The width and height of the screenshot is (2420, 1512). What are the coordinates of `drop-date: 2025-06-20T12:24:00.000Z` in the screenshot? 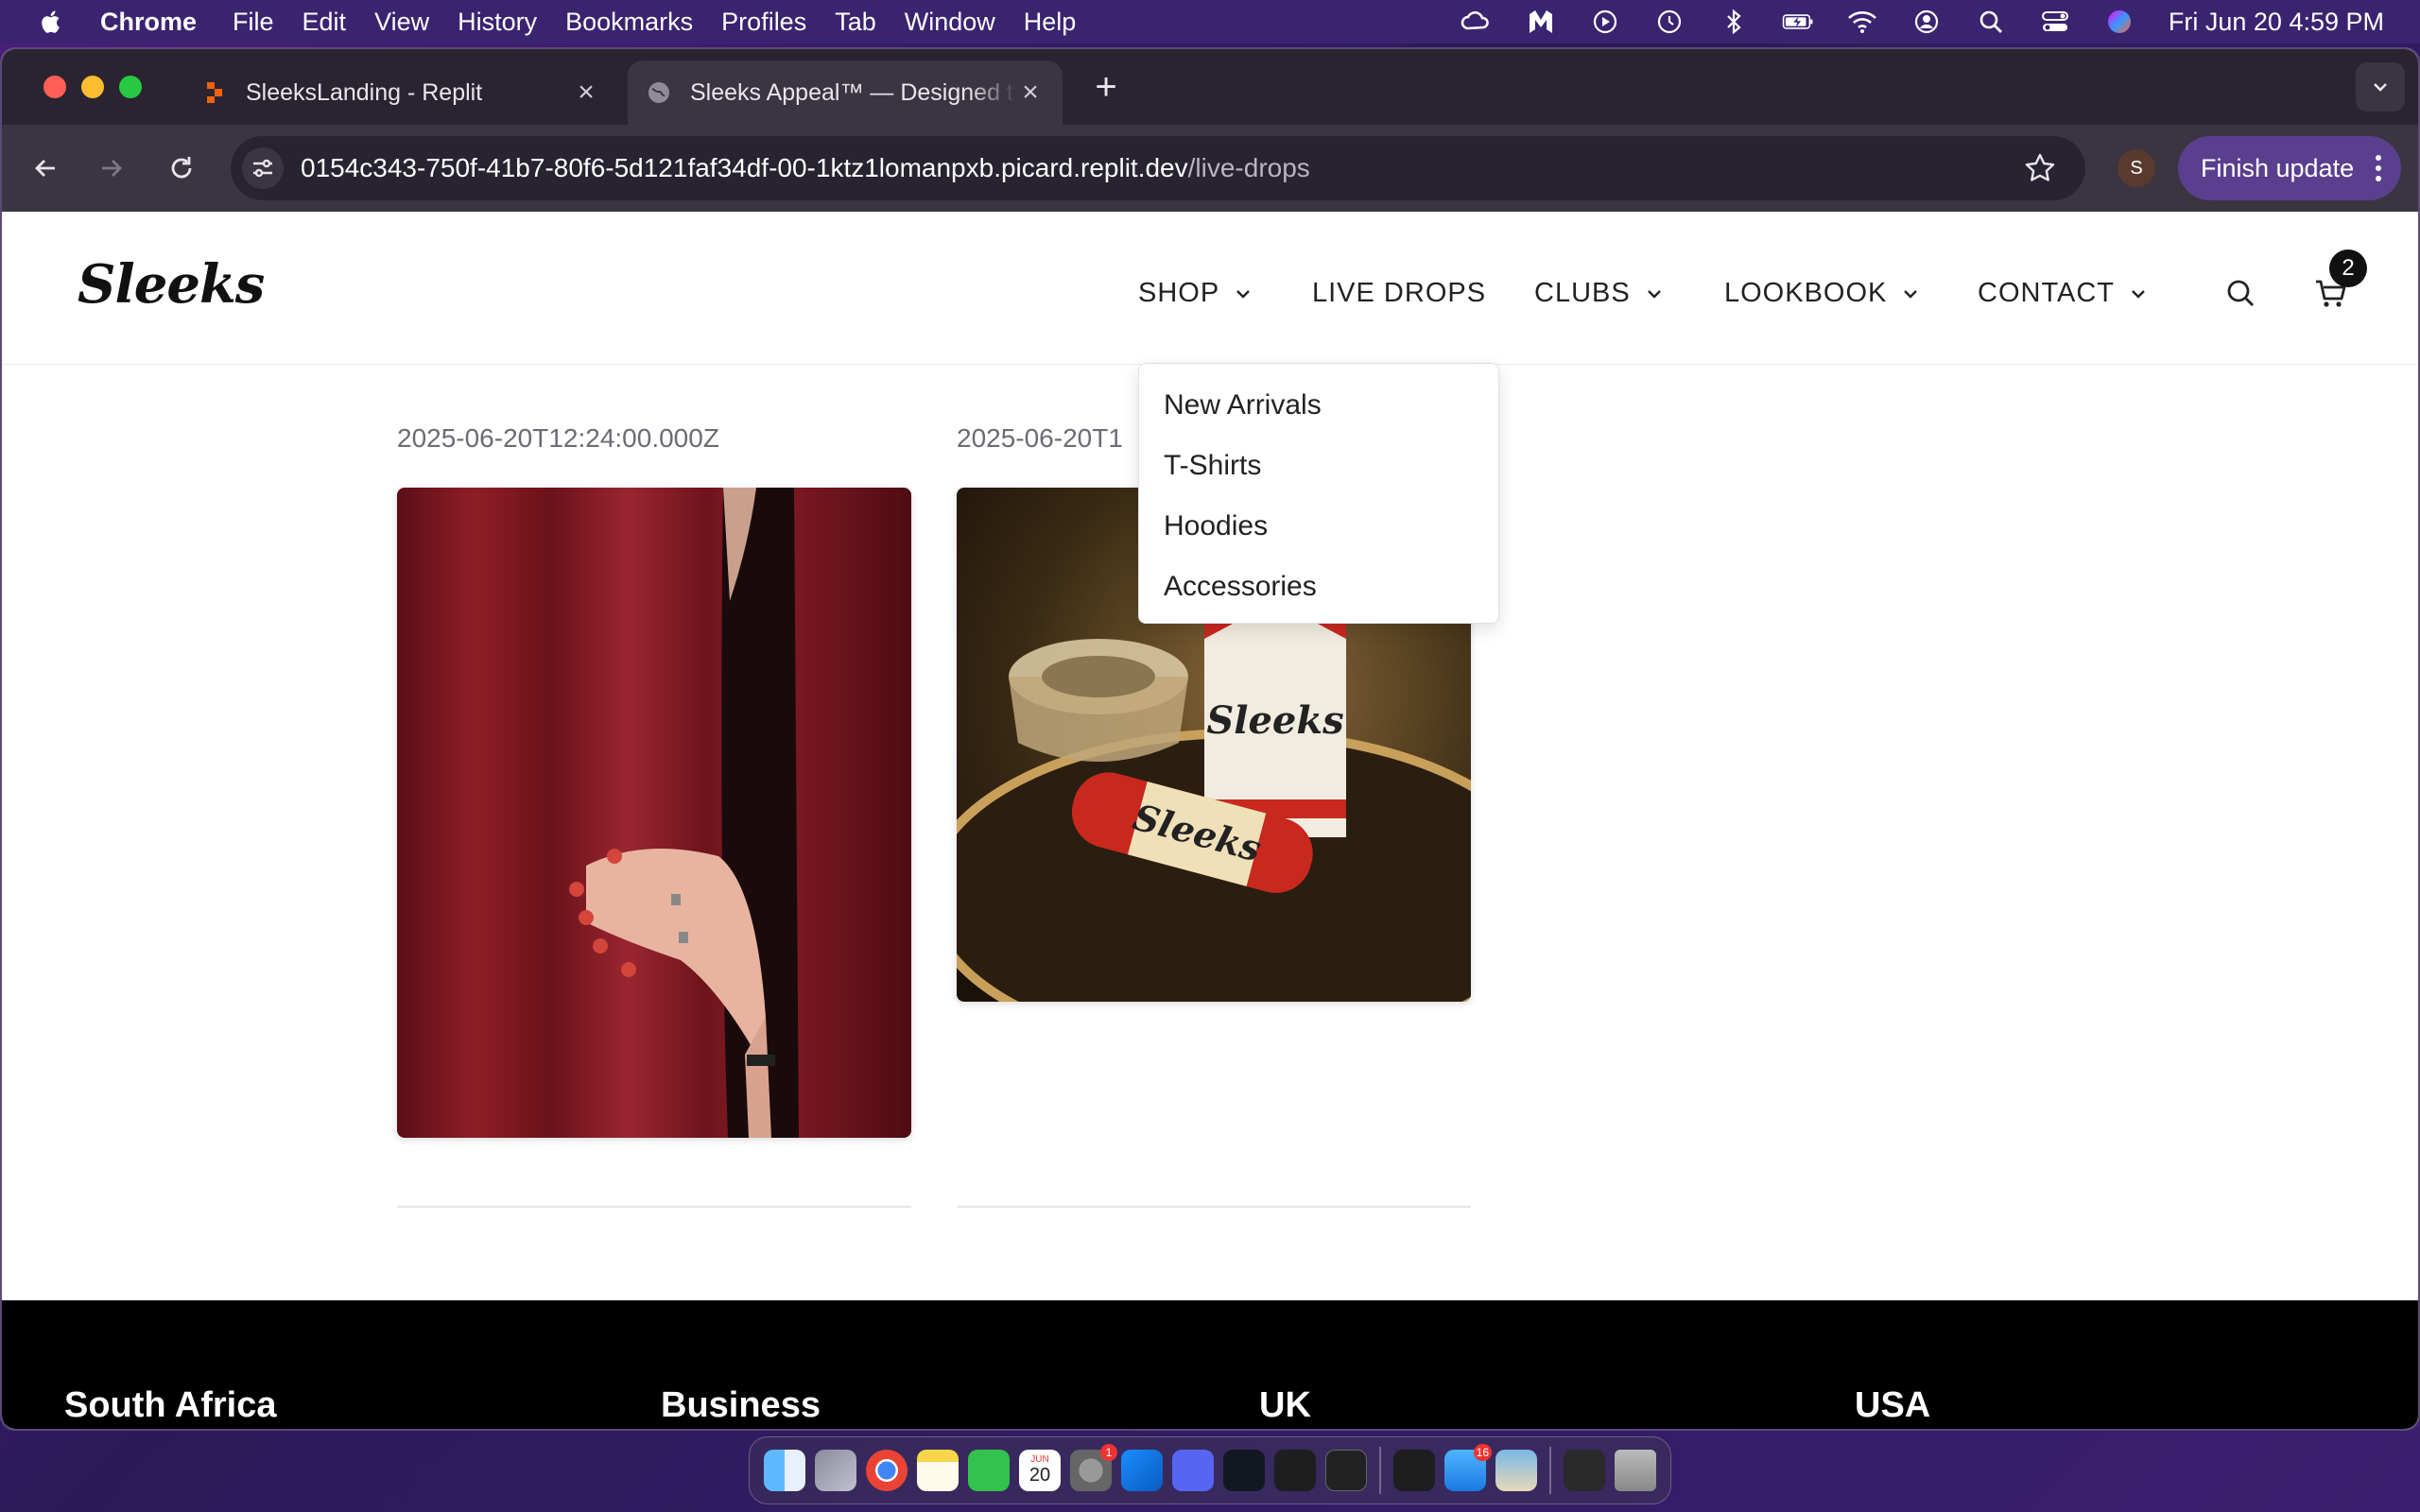 It's located at (558, 438).